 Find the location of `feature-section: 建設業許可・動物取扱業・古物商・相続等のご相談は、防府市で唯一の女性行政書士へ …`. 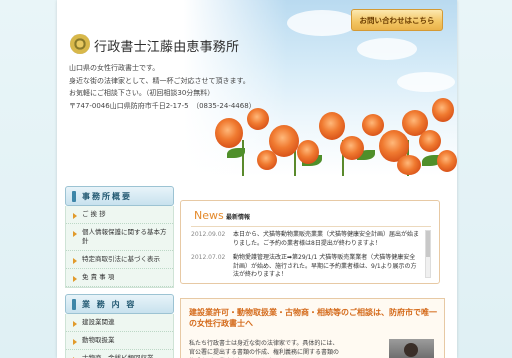

feature-section: 建設業許可・動物取扱業・古物商・相続等のご相談は、防府市で唯一の女性行政書士へ … is located at coordinates (312, 328).